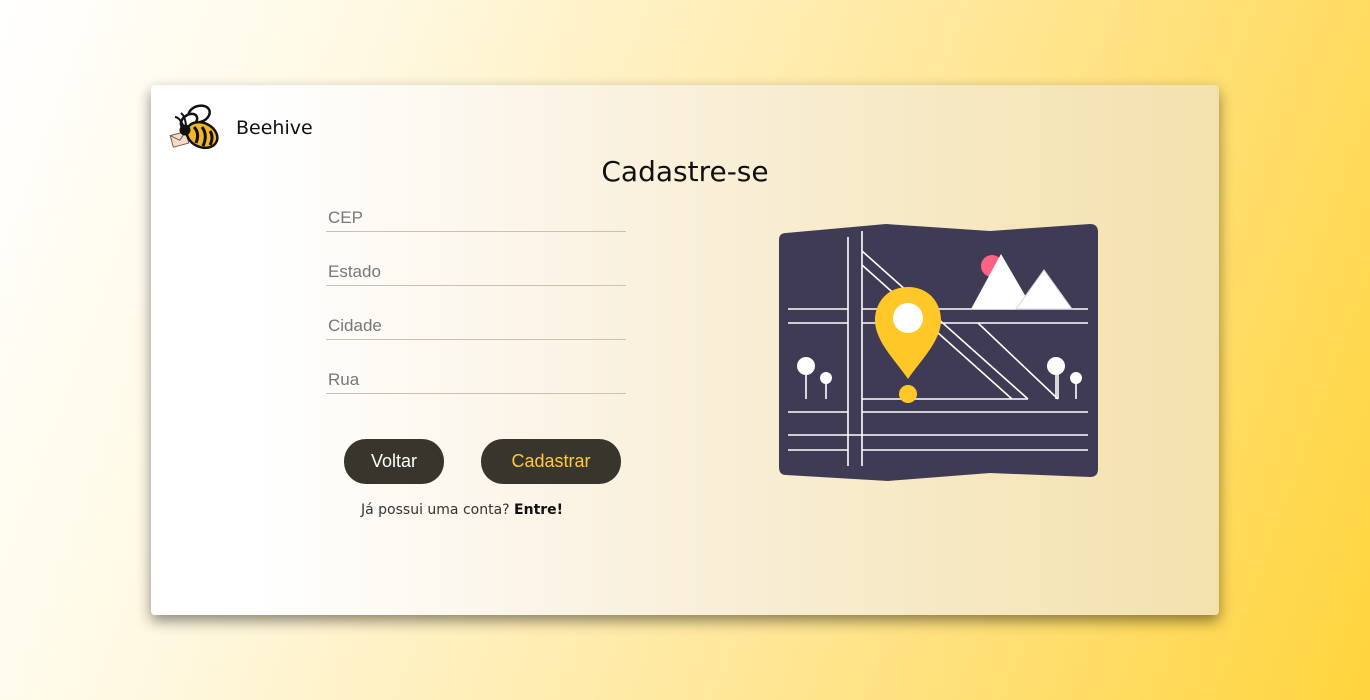 The image size is (1370, 700). What do you see at coordinates (435, 510) in the screenshot?
I see `login-prompt-text: Já possui uma conta?` at bounding box center [435, 510].